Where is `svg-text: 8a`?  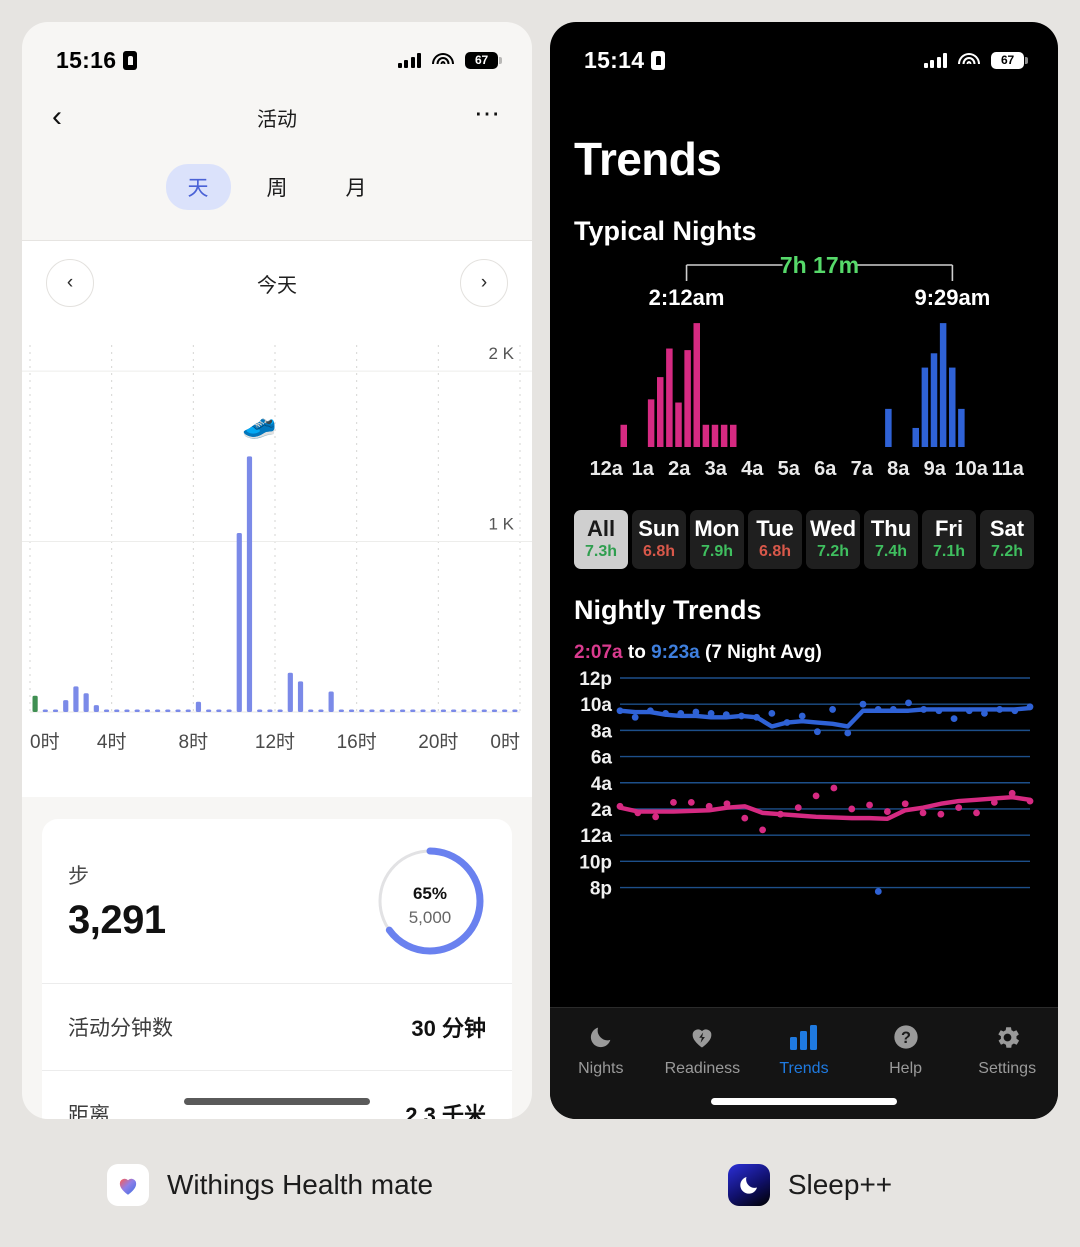
svg-text: 8a is located at coordinates (602, 731).